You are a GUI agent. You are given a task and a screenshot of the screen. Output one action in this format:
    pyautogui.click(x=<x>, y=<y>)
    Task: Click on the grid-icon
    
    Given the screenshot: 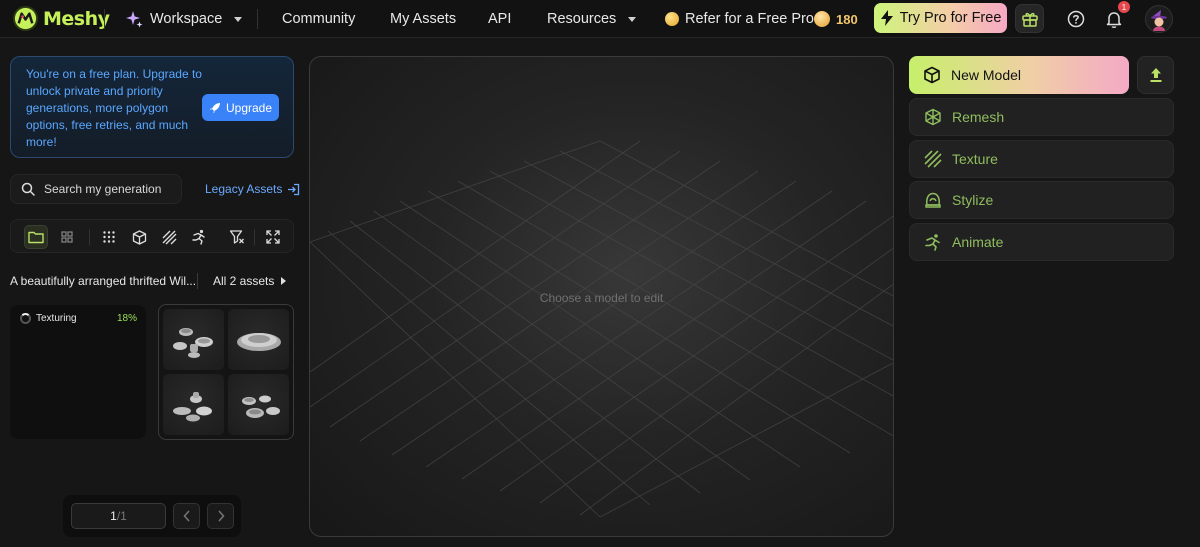 What is the action you would take?
    pyautogui.click(x=67, y=237)
    